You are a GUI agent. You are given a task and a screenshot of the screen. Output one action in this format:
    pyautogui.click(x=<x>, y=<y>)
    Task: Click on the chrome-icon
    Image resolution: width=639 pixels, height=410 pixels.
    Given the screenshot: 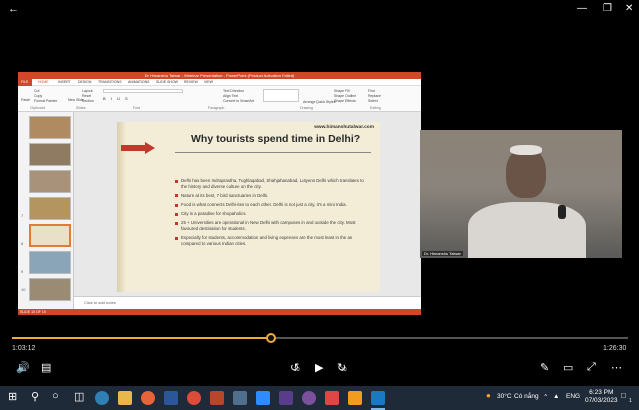 What is the action you would take?
    pyautogui.click(x=194, y=398)
    